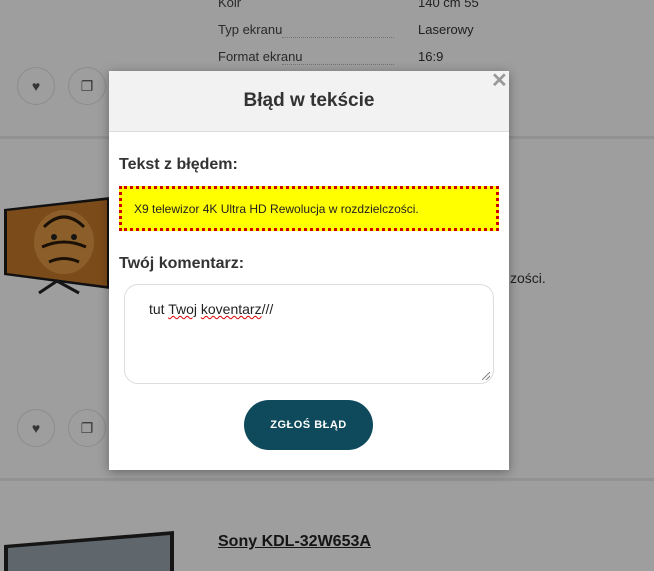 This screenshot has height=571, width=654. I want to click on misspelled-word: Twoj, so click(182, 309).